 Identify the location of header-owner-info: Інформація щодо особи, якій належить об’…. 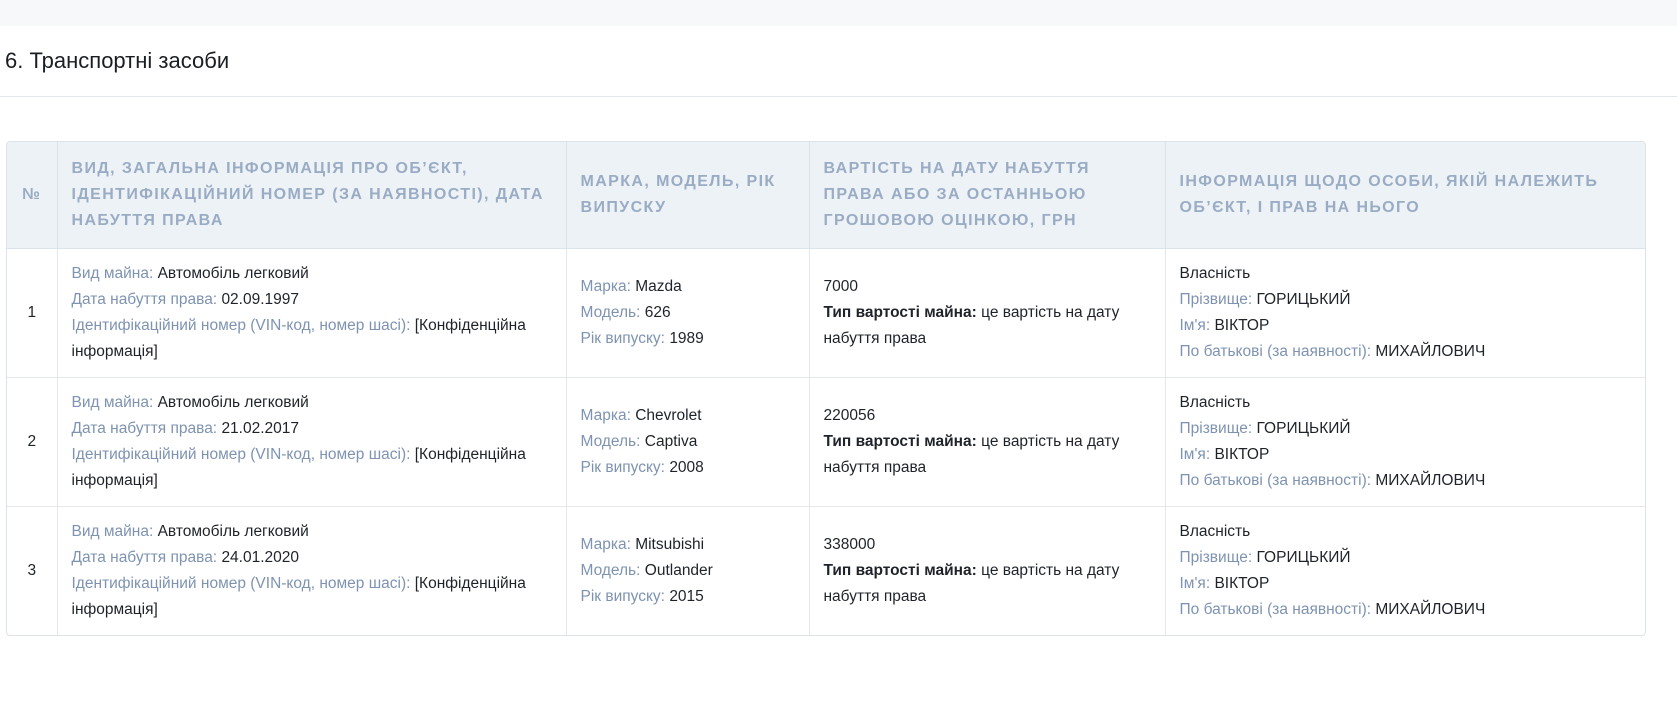
(1405, 195).